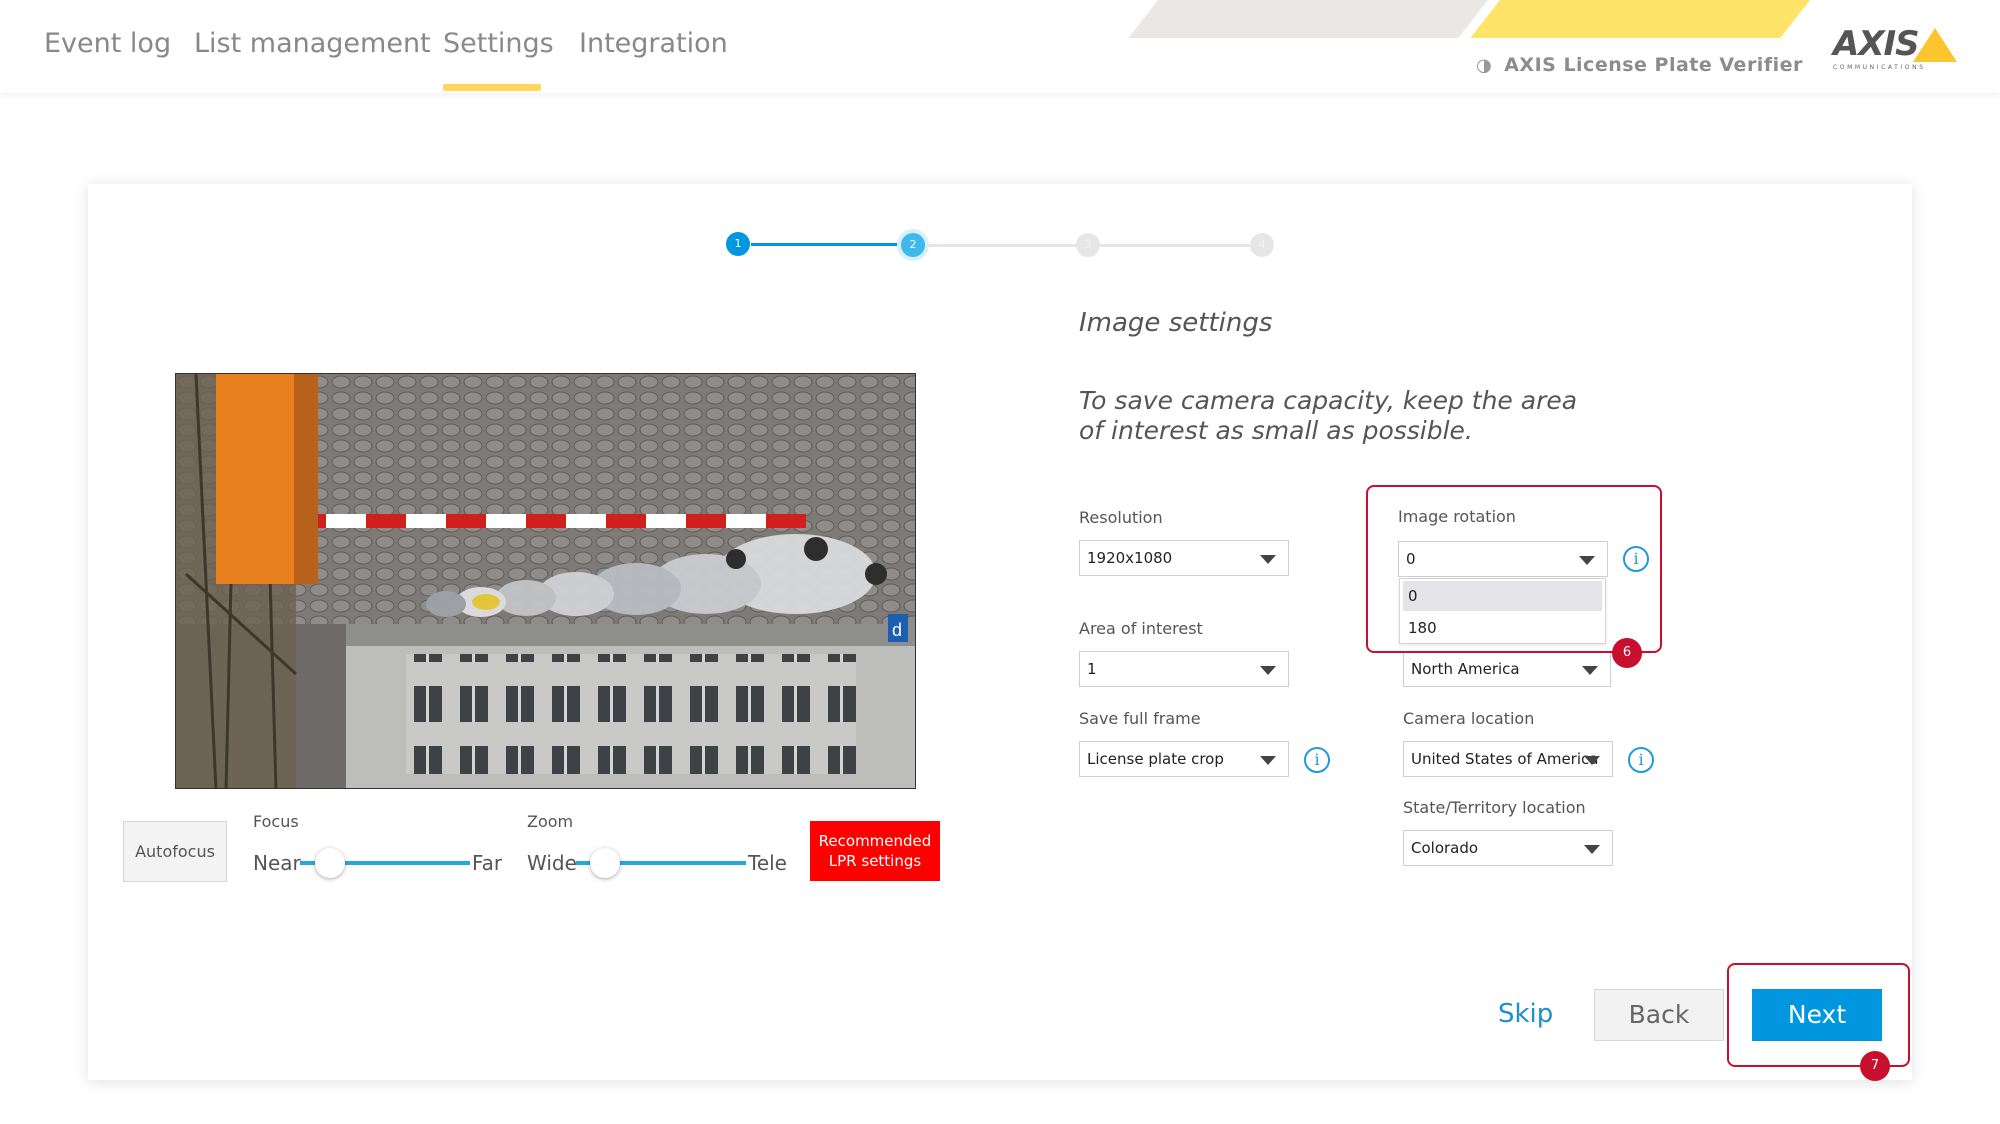 Image resolution: width=2000 pixels, height=1124 pixels. What do you see at coordinates (1445, 848) in the screenshot?
I see `state-location-value: Colorado` at bounding box center [1445, 848].